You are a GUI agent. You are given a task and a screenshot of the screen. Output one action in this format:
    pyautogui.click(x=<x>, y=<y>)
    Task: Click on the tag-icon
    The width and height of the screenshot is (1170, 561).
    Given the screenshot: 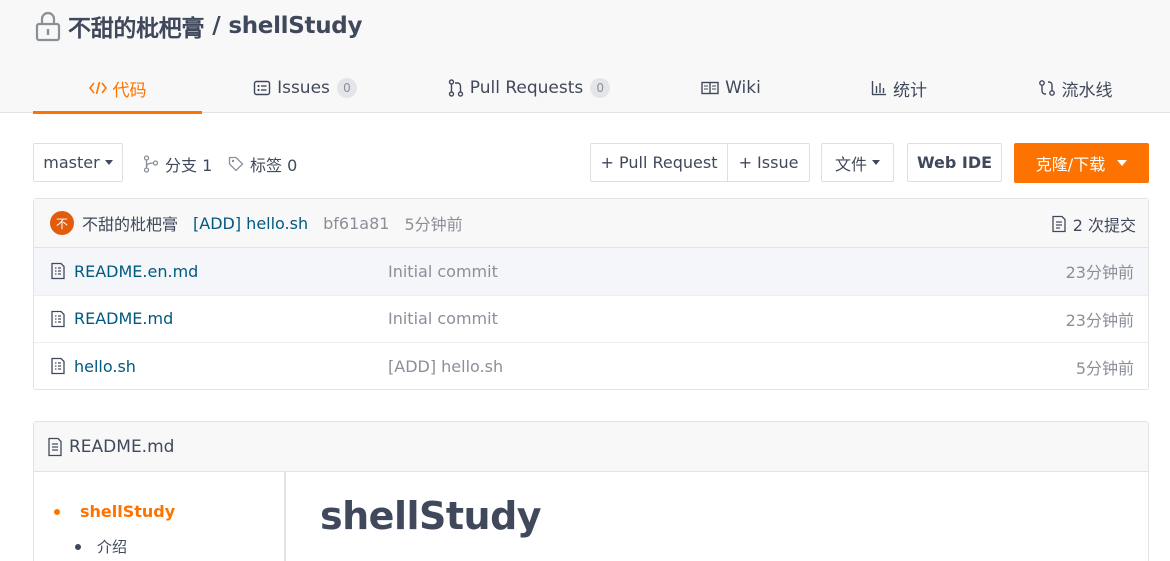 What is the action you would take?
    pyautogui.click(x=236, y=164)
    